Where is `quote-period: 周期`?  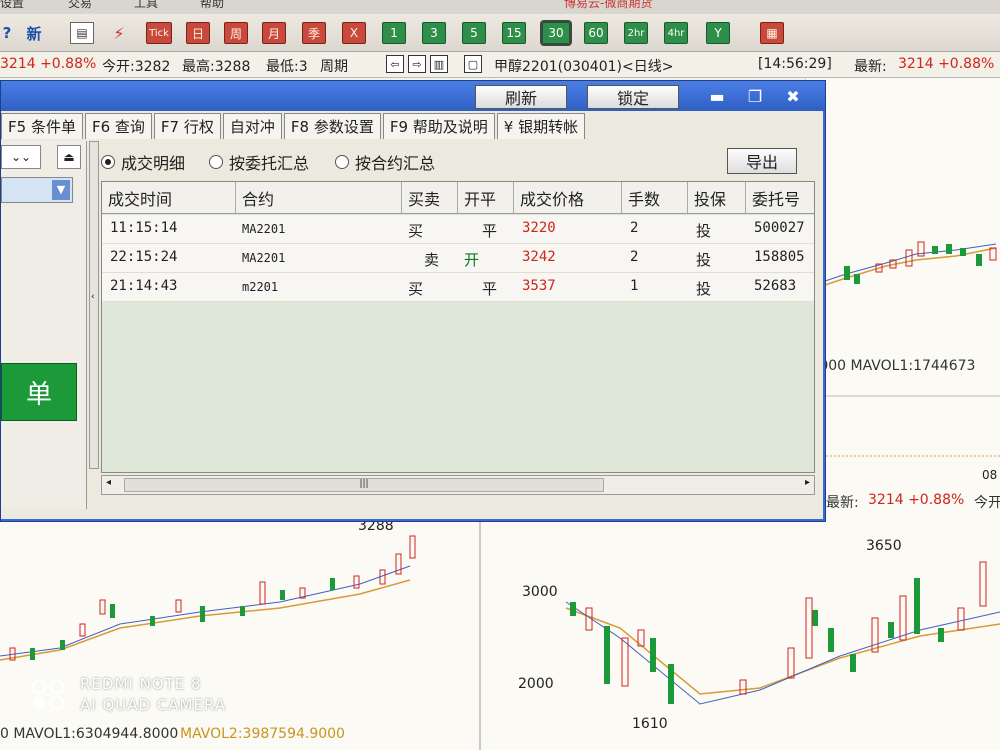 quote-period: 周期 is located at coordinates (334, 67).